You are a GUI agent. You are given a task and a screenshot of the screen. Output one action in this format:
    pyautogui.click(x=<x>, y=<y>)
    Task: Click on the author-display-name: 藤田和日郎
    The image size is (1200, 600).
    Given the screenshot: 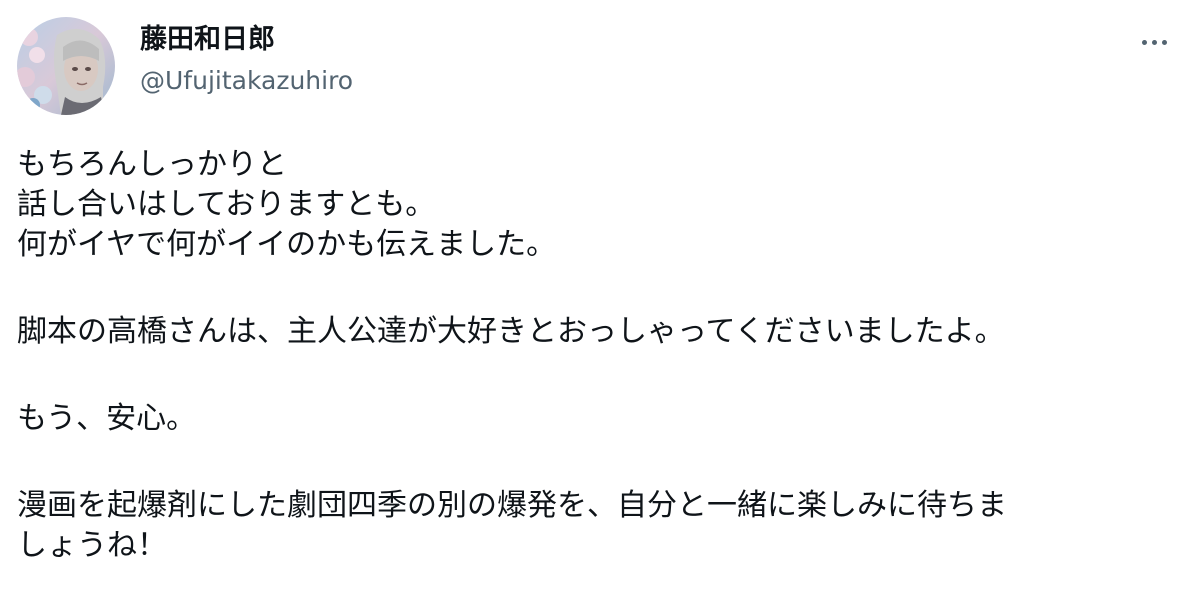 What is the action you would take?
    pyautogui.click(x=246, y=40)
    